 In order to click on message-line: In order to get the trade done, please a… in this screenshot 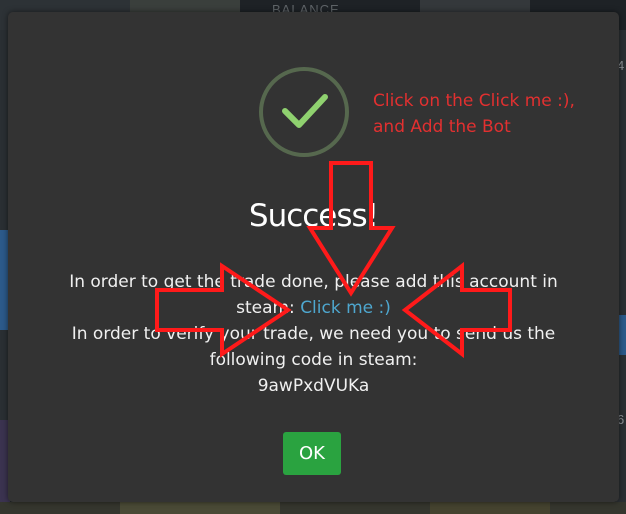, I will do `click(313, 282)`.